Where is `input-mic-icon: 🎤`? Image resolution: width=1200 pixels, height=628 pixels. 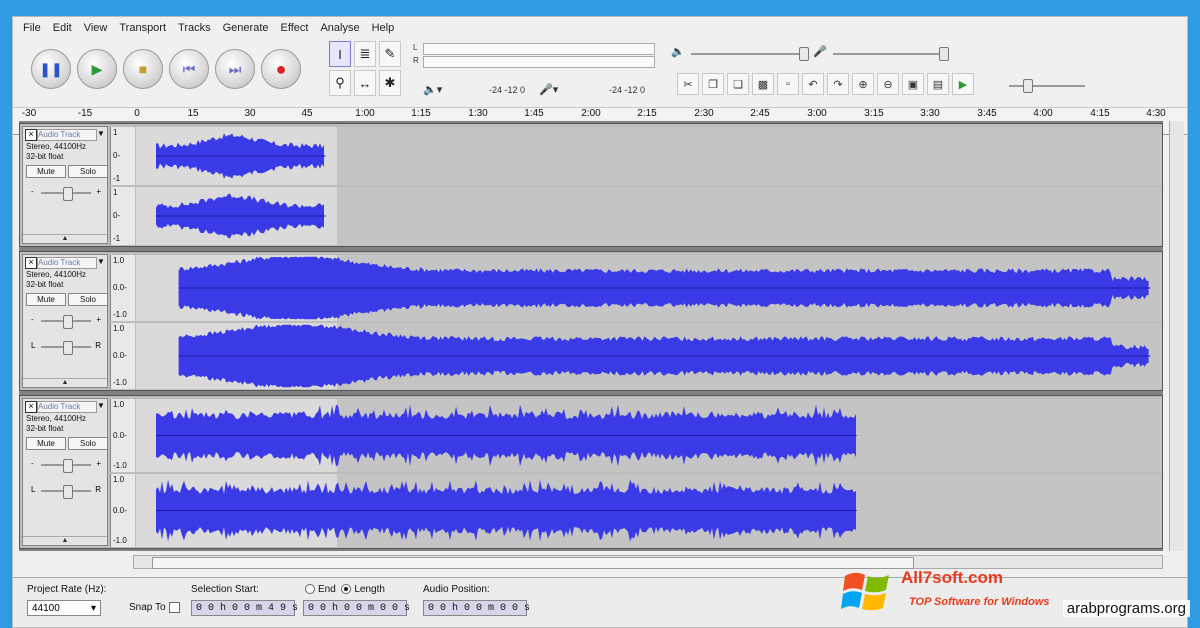
input-mic-icon: 🎤 is located at coordinates (820, 52).